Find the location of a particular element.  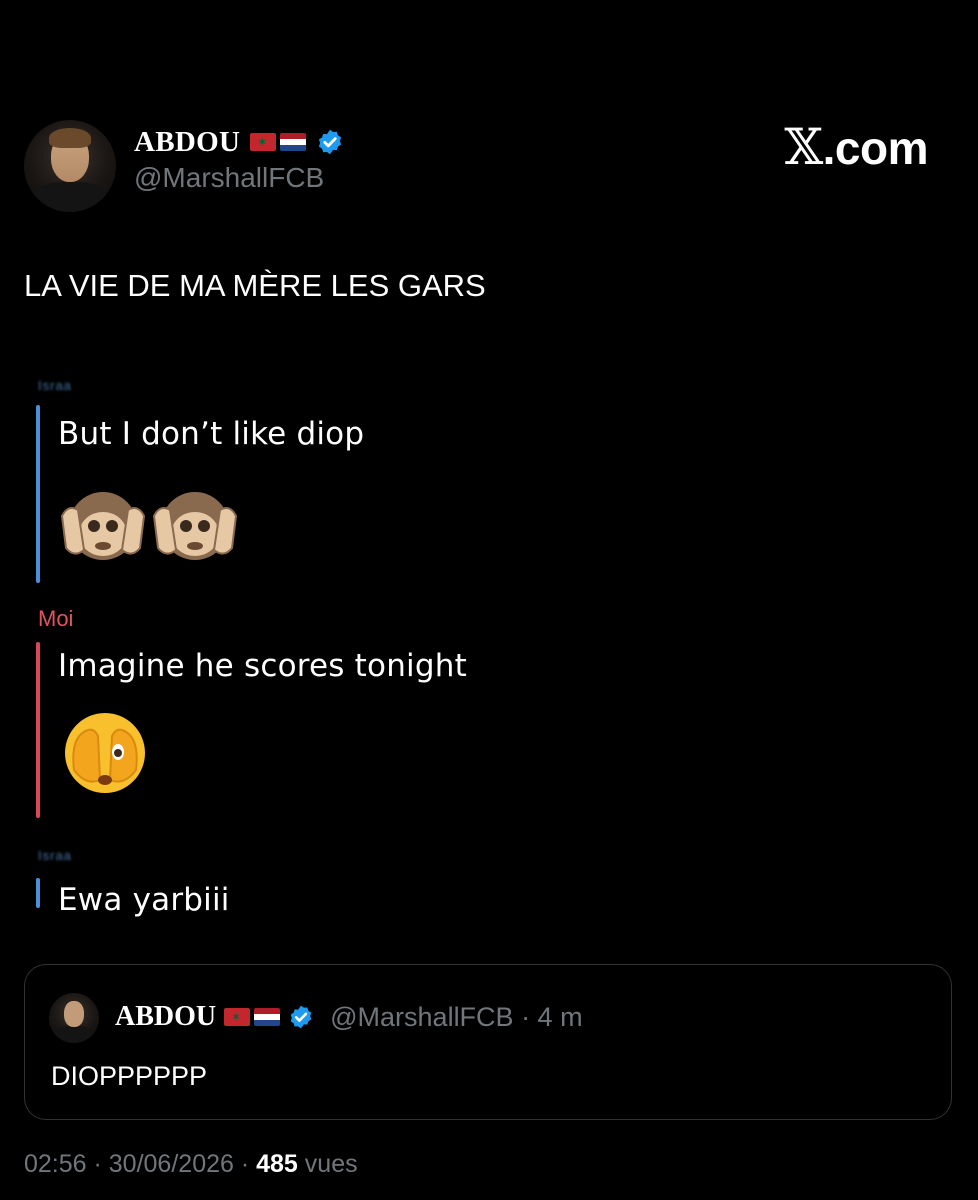

brand-logo: 𝕏.com is located at coordinates (856, 147).